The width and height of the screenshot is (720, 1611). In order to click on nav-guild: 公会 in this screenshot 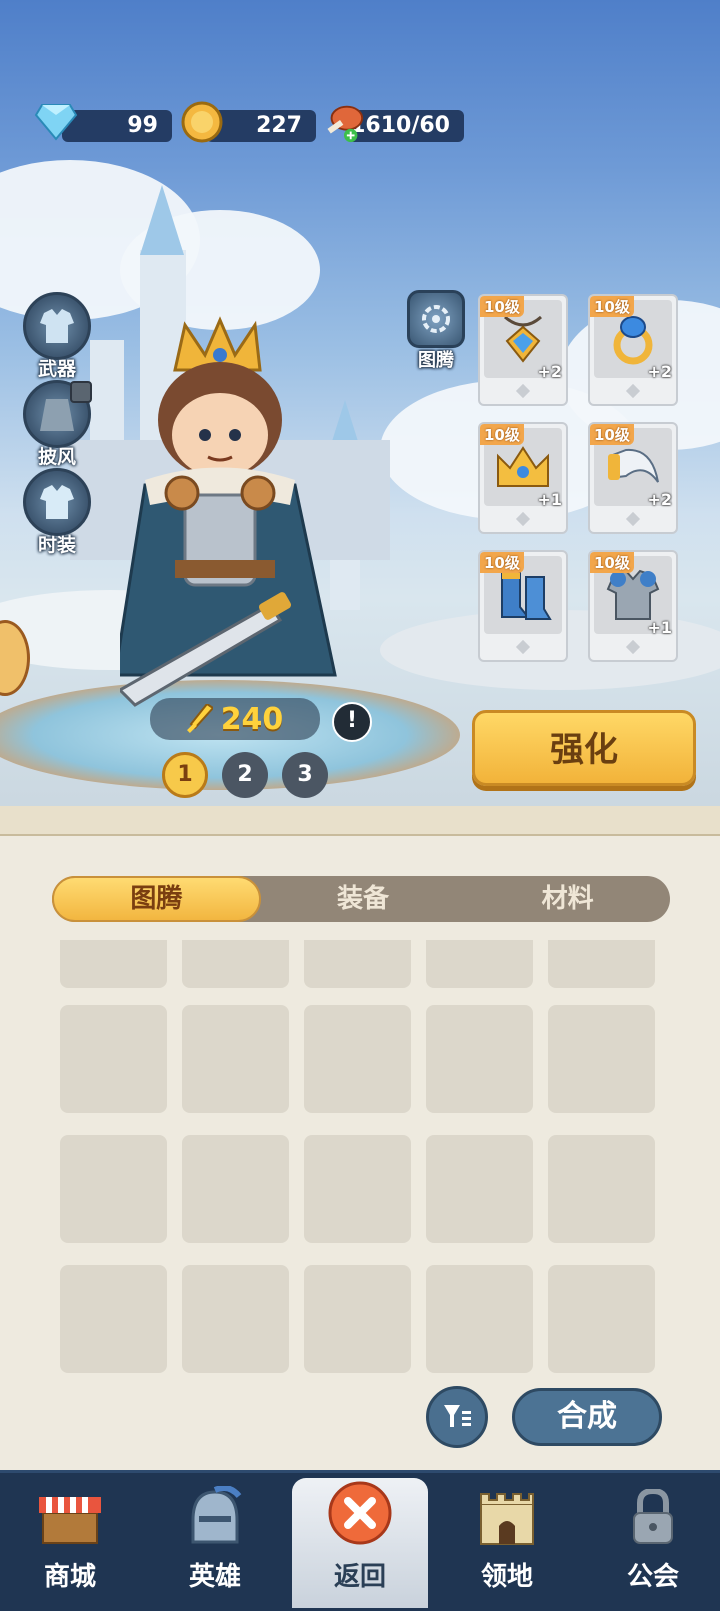, I will do `click(653, 1539)`.